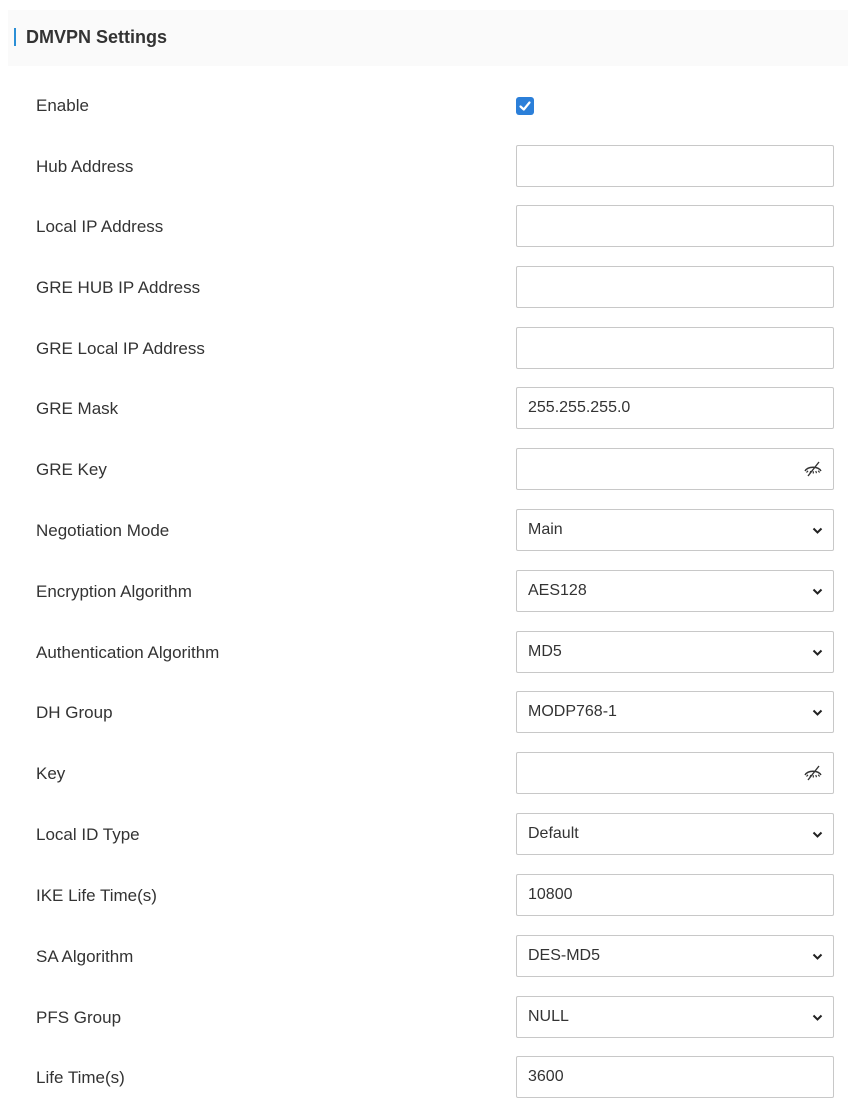 Image resolution: width=856 pixels, height=1115 pixels. What do you see at coordinates (74, 712) in the screenshot?
I see `dh-group-label: DH Group` at bounding box center [74, 712].